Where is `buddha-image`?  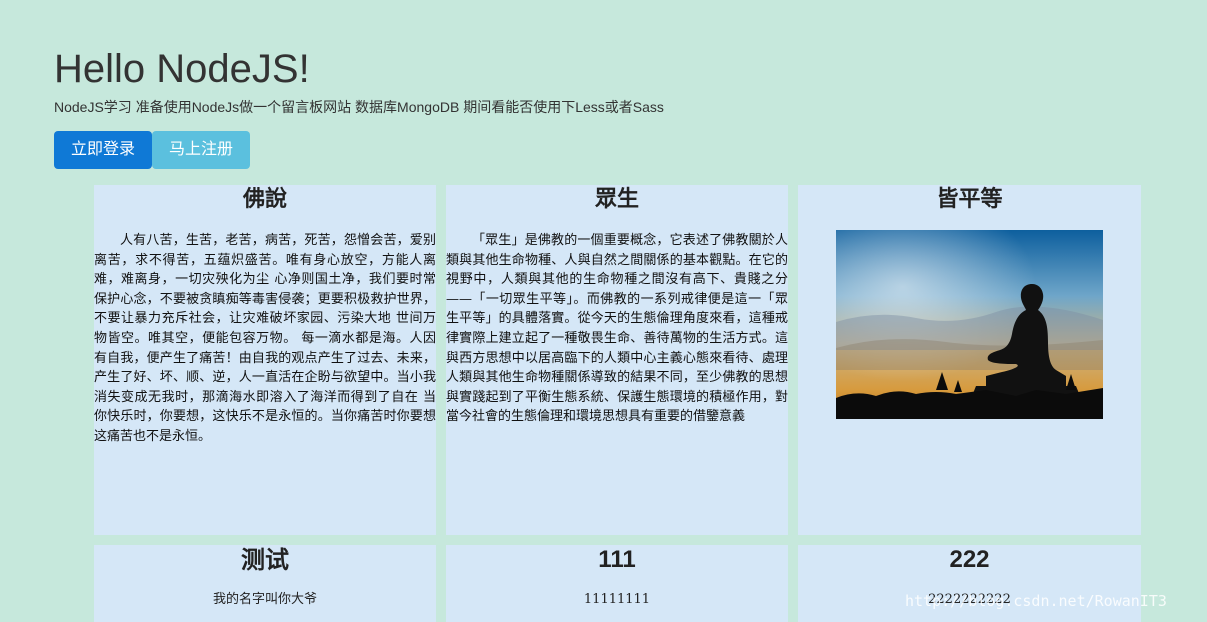
buddha-image is located at coordinates (969, 324).